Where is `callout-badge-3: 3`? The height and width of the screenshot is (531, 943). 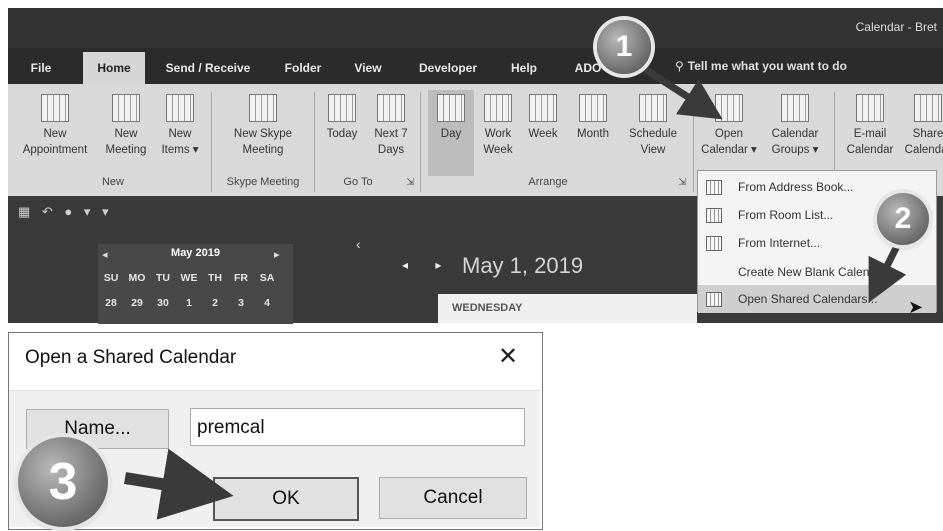 callout-badge-3: 3 is located at coordinates (63, 482).